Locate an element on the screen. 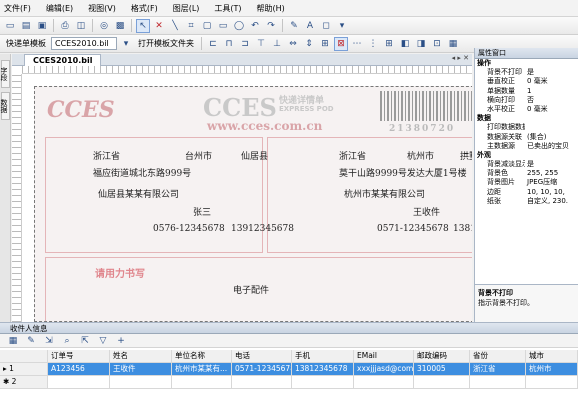 This screenshot has width=578, height=406. same-height-icon: ⇕ is located at coordinates (309, 44).